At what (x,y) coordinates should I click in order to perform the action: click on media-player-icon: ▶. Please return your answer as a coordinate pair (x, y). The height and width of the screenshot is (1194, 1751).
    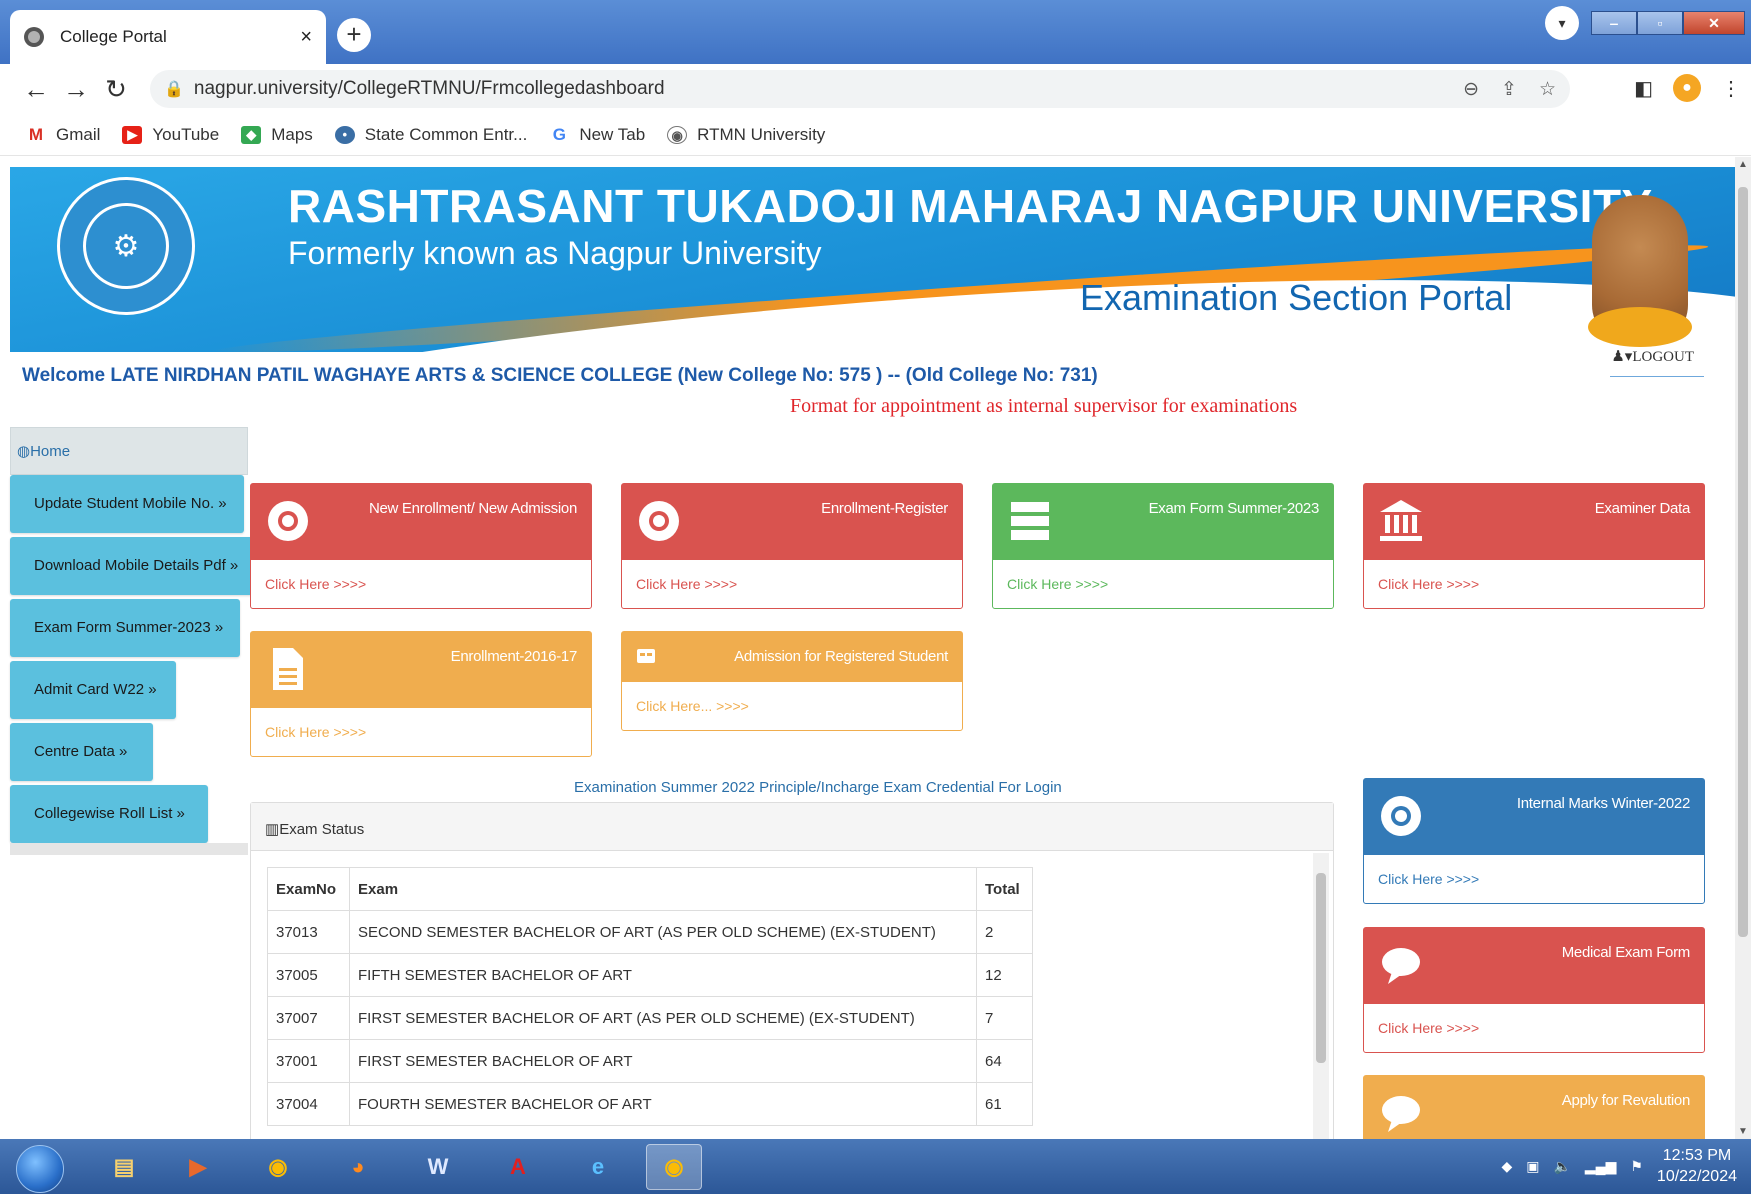
    Looking at the image, I should click on (198, 1167).